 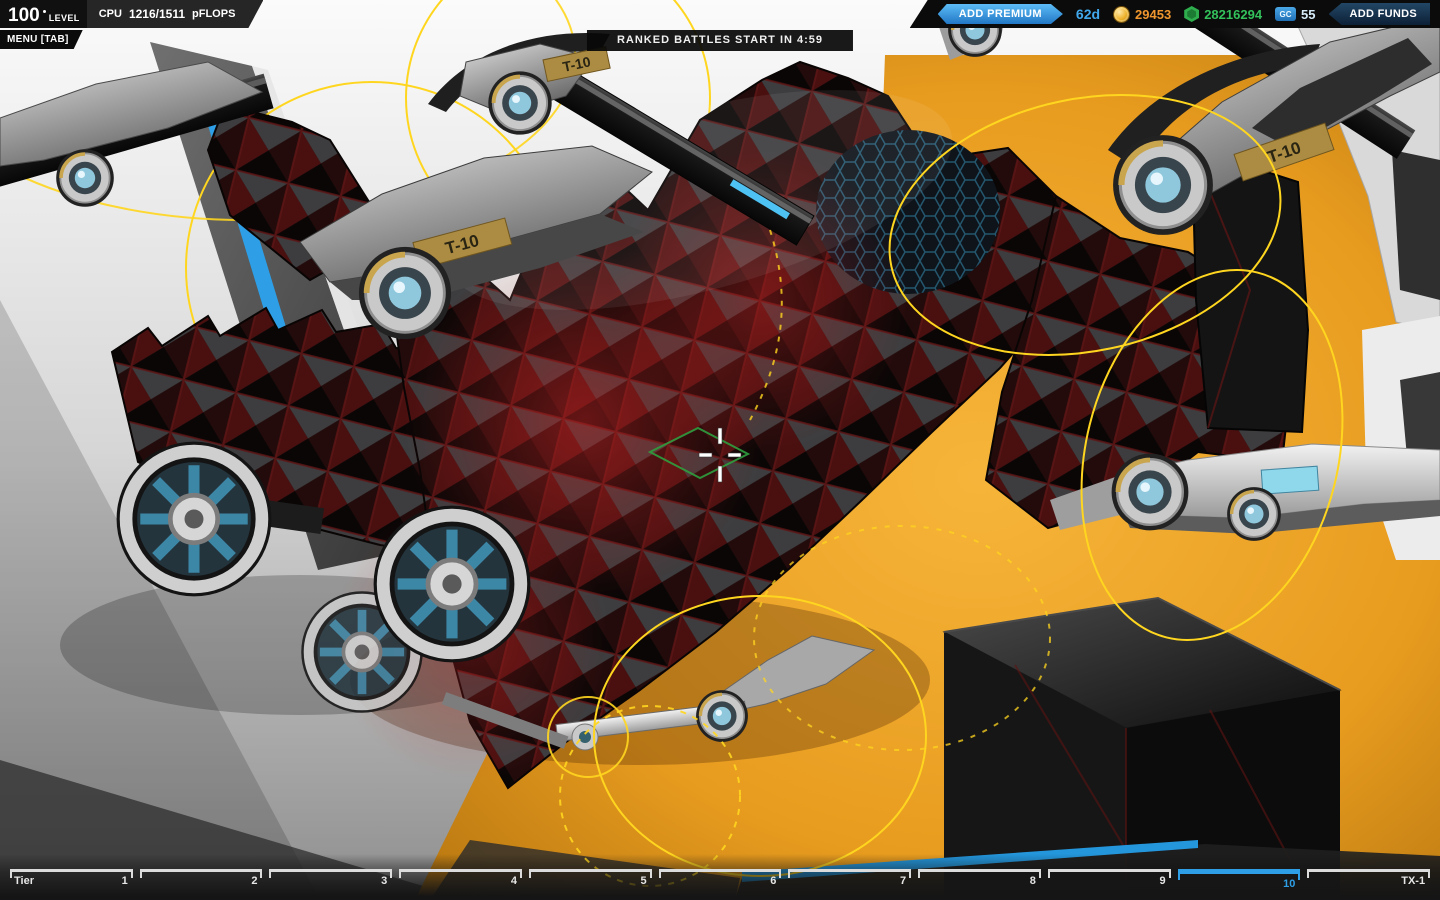 I want to click on level-value: 100, so click(x=24, y=15).